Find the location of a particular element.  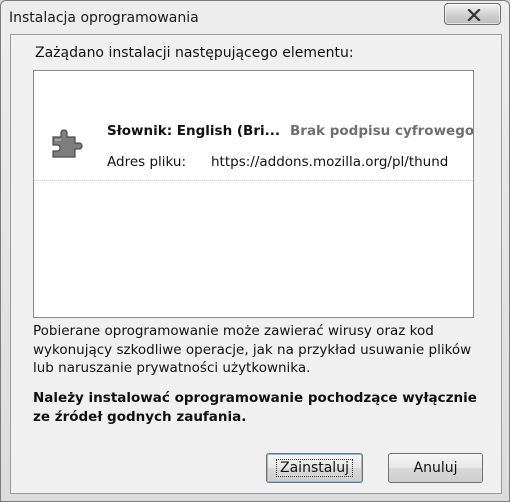

address-label: Adres pliku: is located at coordinates (147, 162).